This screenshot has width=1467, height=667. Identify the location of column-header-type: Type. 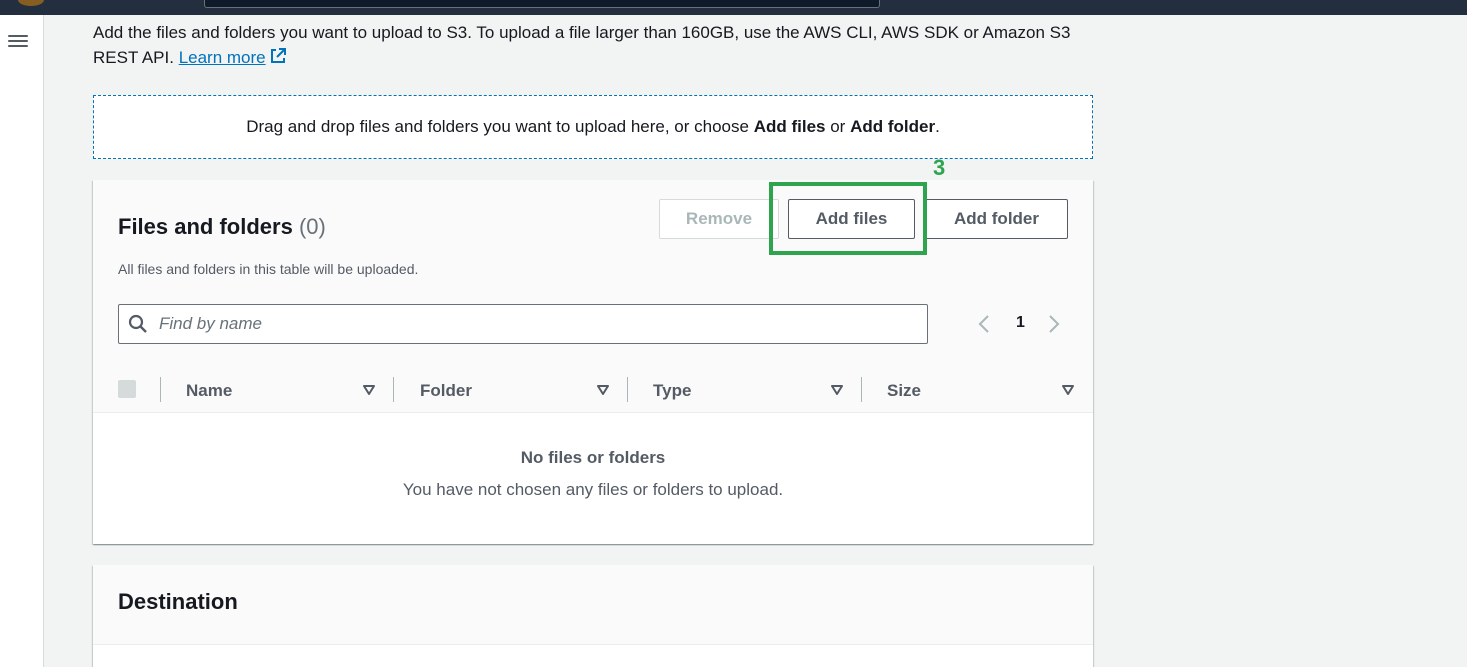
(672, 390).